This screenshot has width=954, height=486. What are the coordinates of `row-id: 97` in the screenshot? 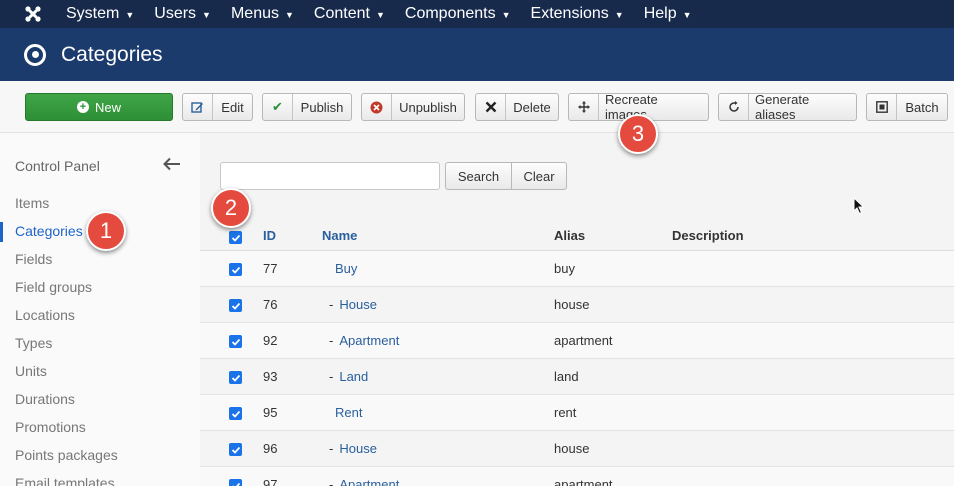 It's located at (270, 481).